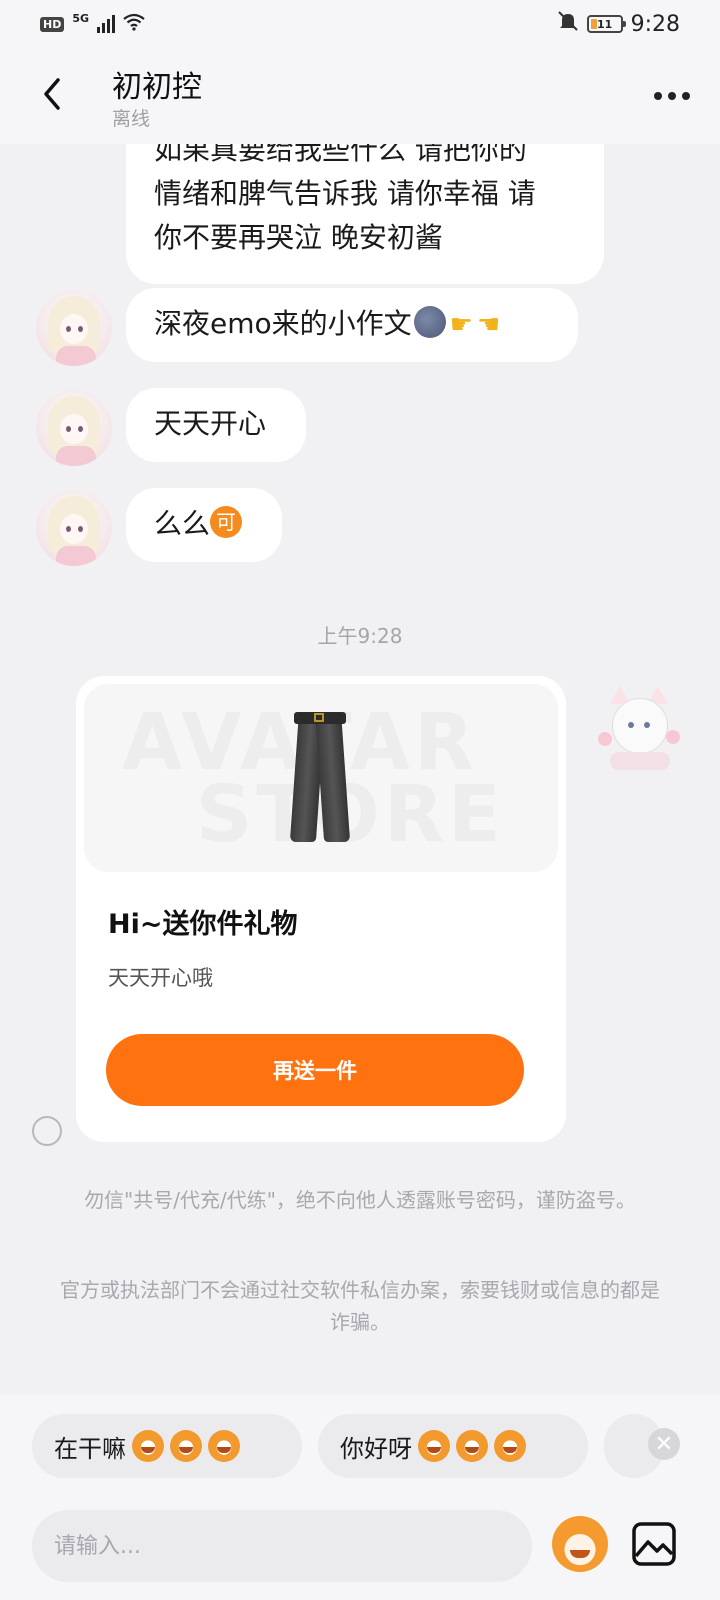 The width and height of the screenshot is (720, 1600). I want to click on image-icon, so click(654, 1544).